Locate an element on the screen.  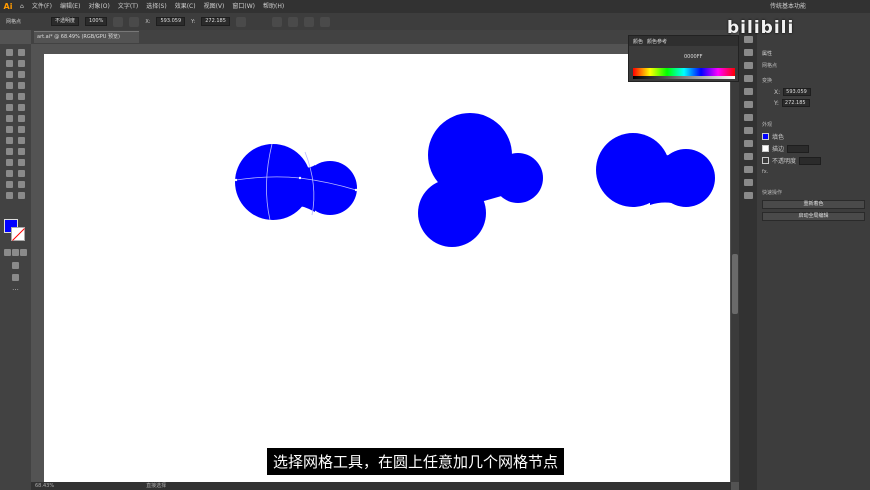
menu-select: 选择(S) is located at coordinates (156, 6).